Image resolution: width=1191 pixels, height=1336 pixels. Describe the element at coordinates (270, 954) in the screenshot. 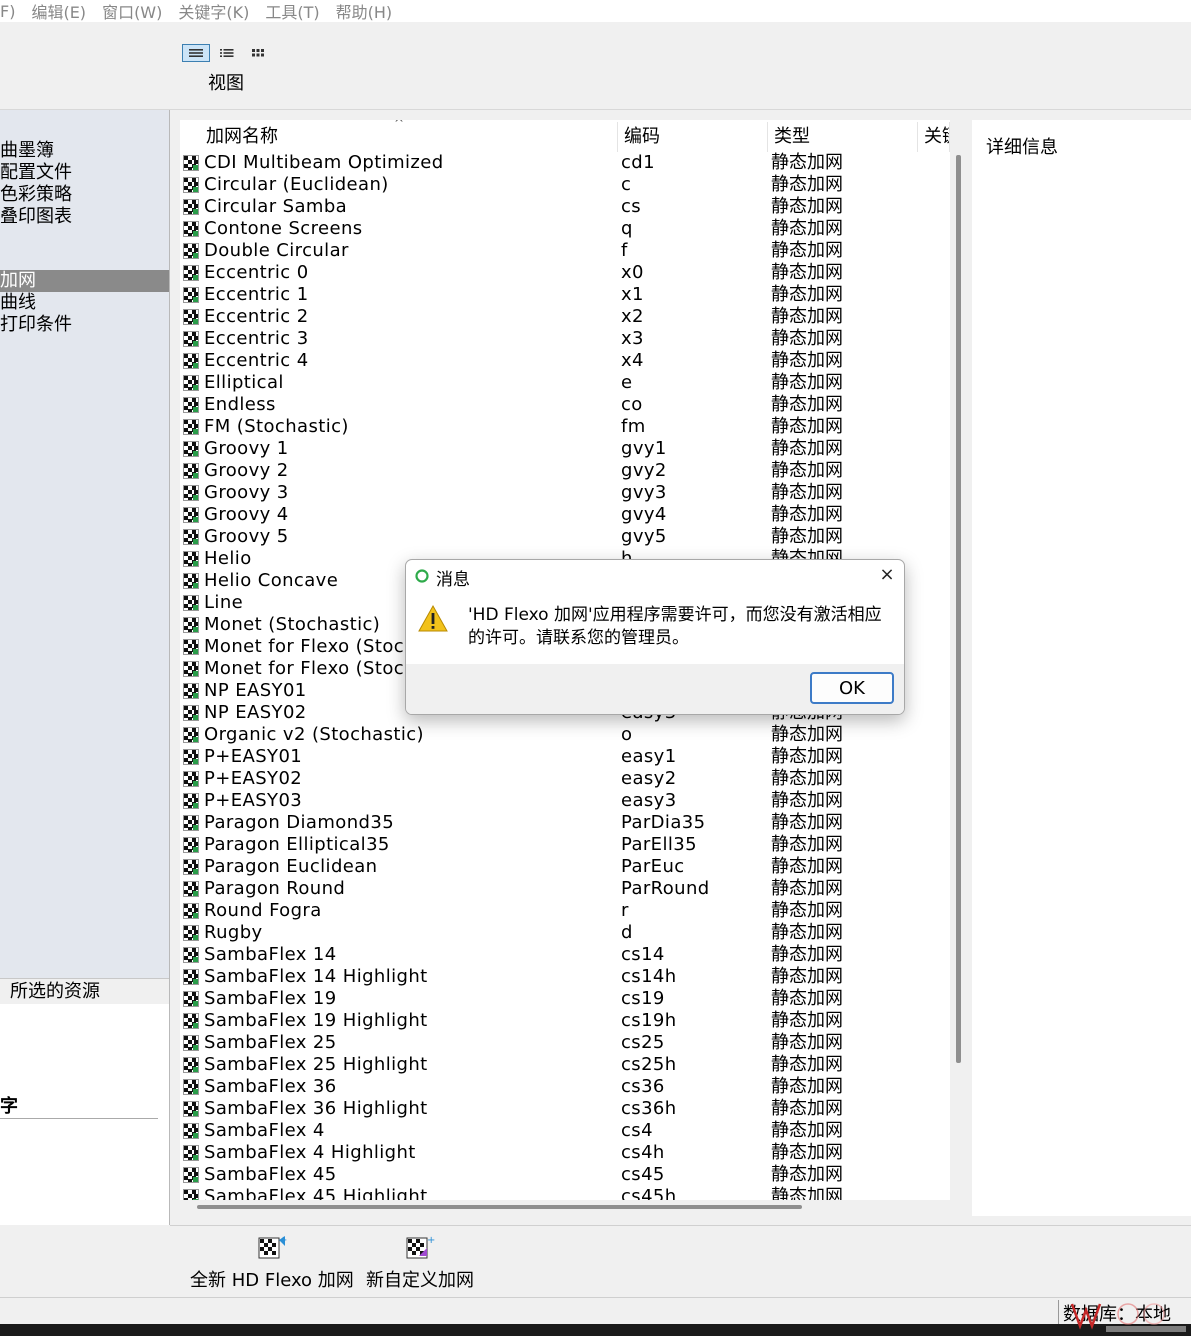

I see `screen-name-cell: SambaFlex 14` at that location.